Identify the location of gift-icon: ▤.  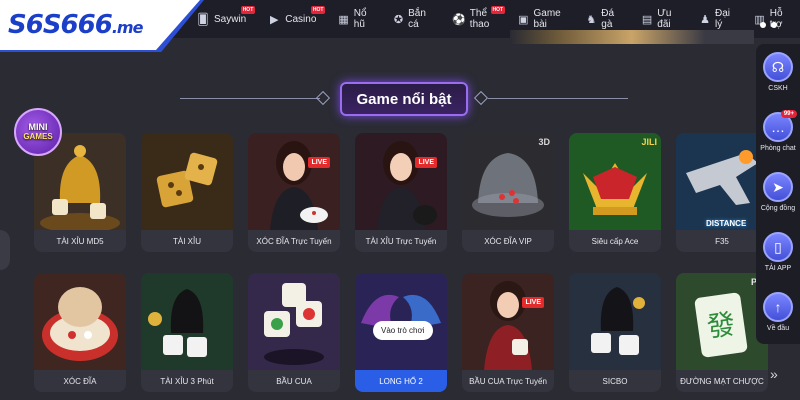
(647, 19).